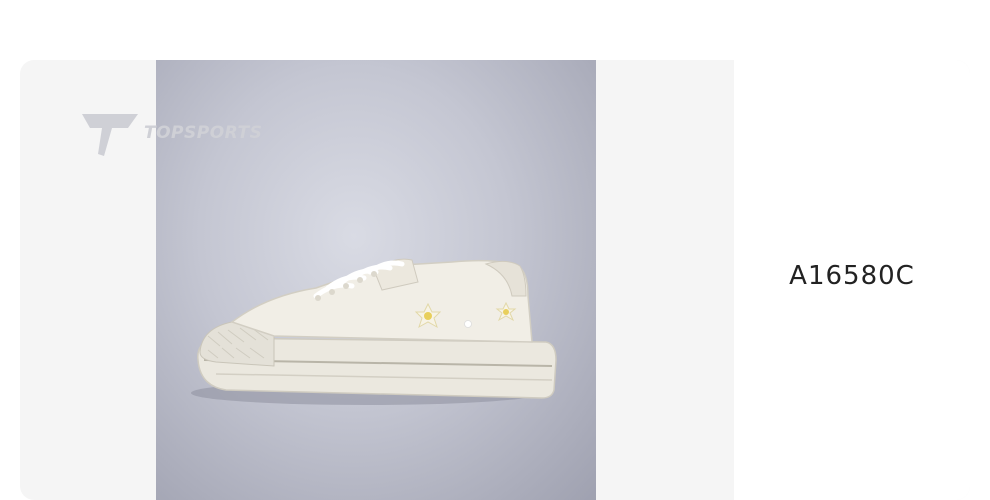 The height and width of the screenshot is (500, 990). Describe the element at coordinates (110, 135) in the screenshot. I see `topsports-logo-icon` at that location.